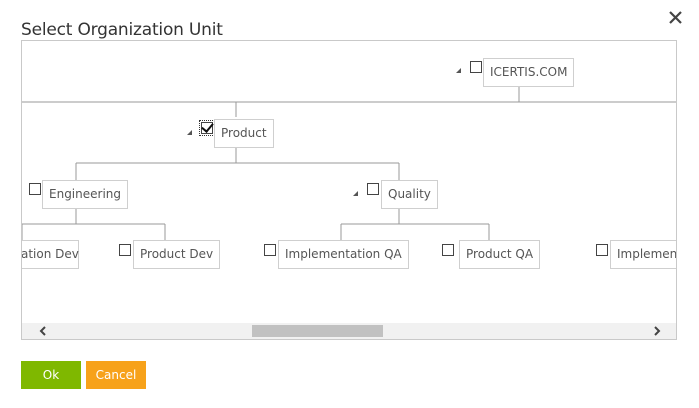 This screenshot has width=699, height=408. Describe the element at coordinates (355, 193) in the screenshot. I see `expand-quality-icon` at that location.